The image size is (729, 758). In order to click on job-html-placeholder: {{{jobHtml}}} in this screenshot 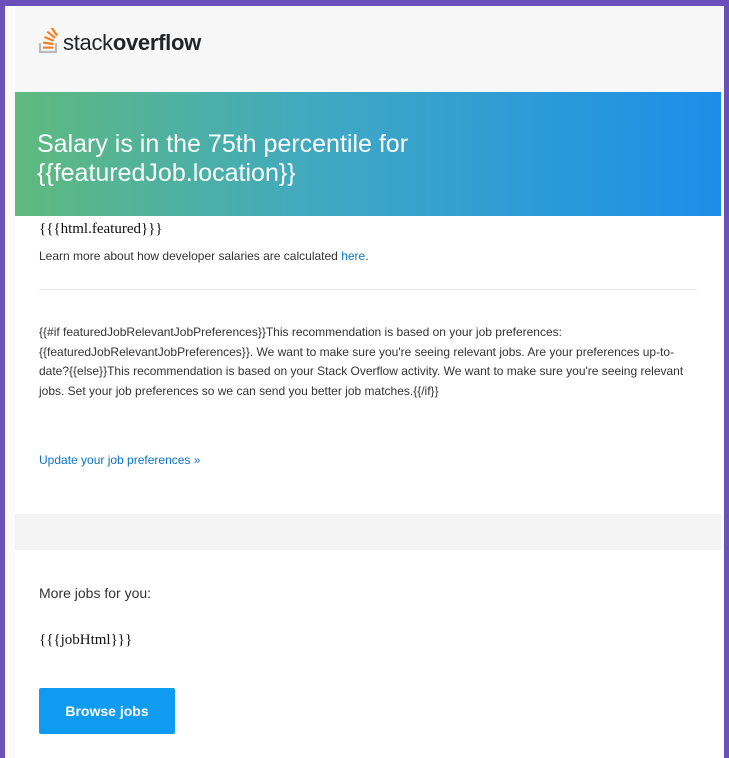, I will do `click(86, 640)`.